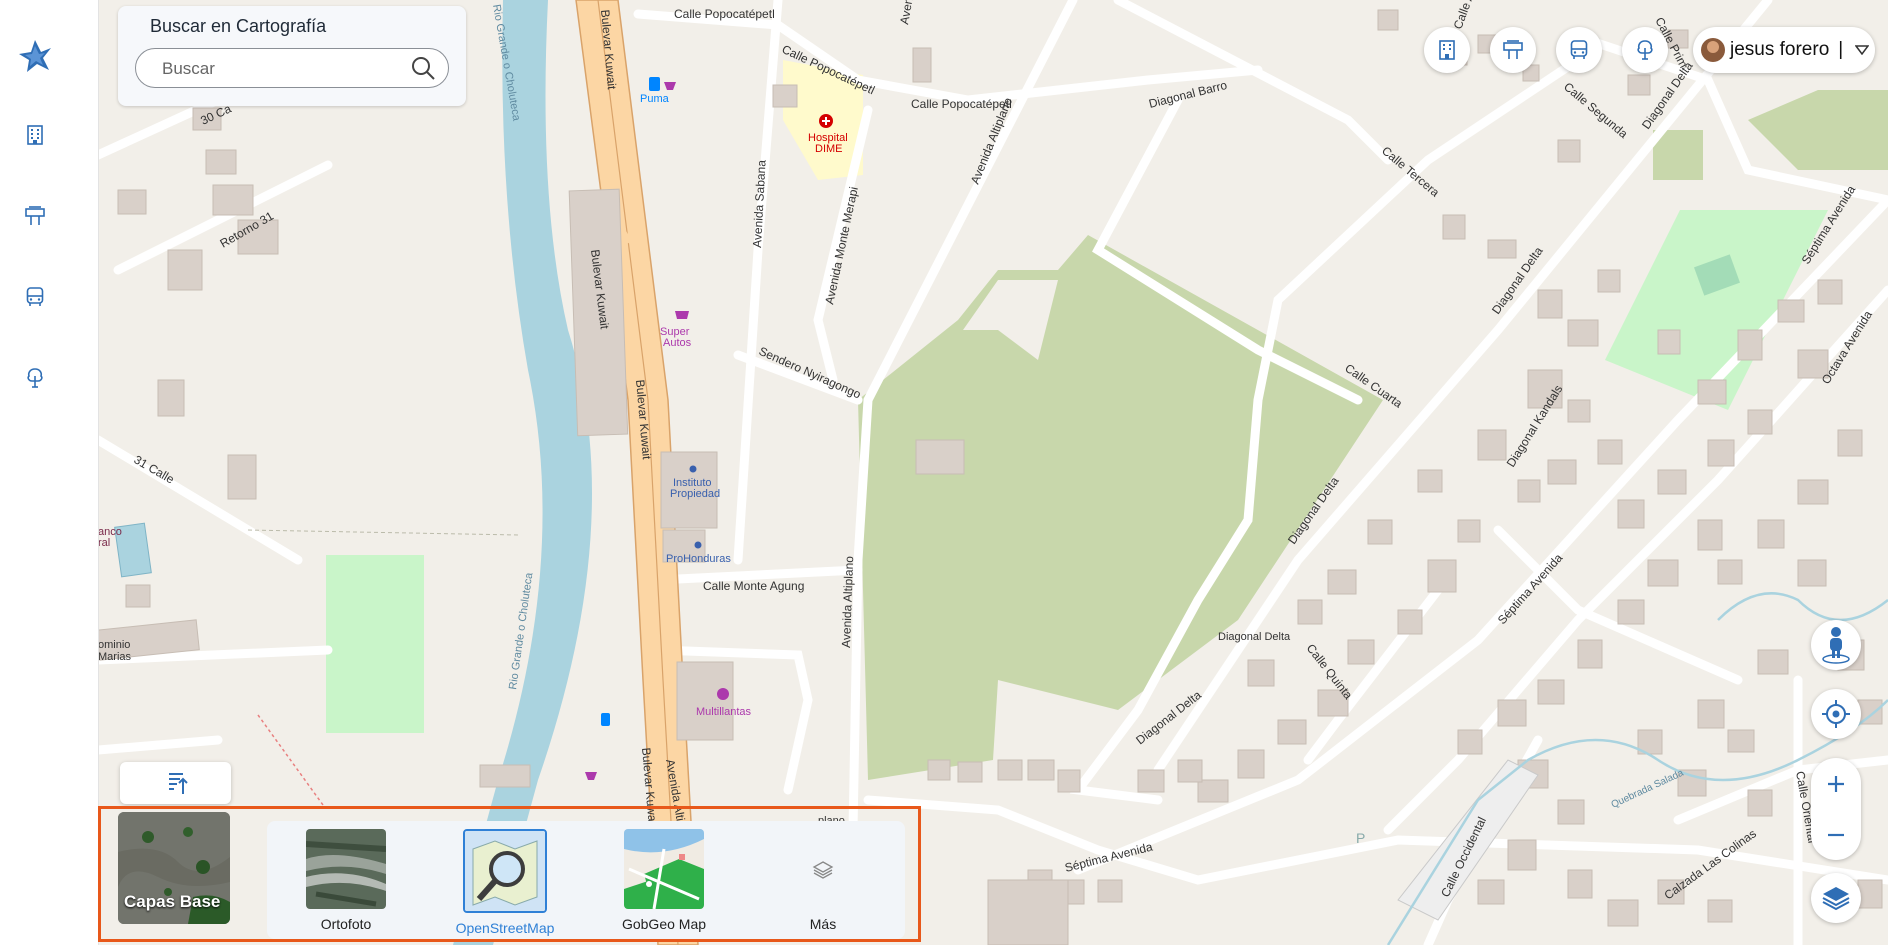 Image resolution: width=1888 pixels, height=945 pixels. Describe the element at coordinates (677, 343) in the screenshot. I see `map-label: Autos` at that location.